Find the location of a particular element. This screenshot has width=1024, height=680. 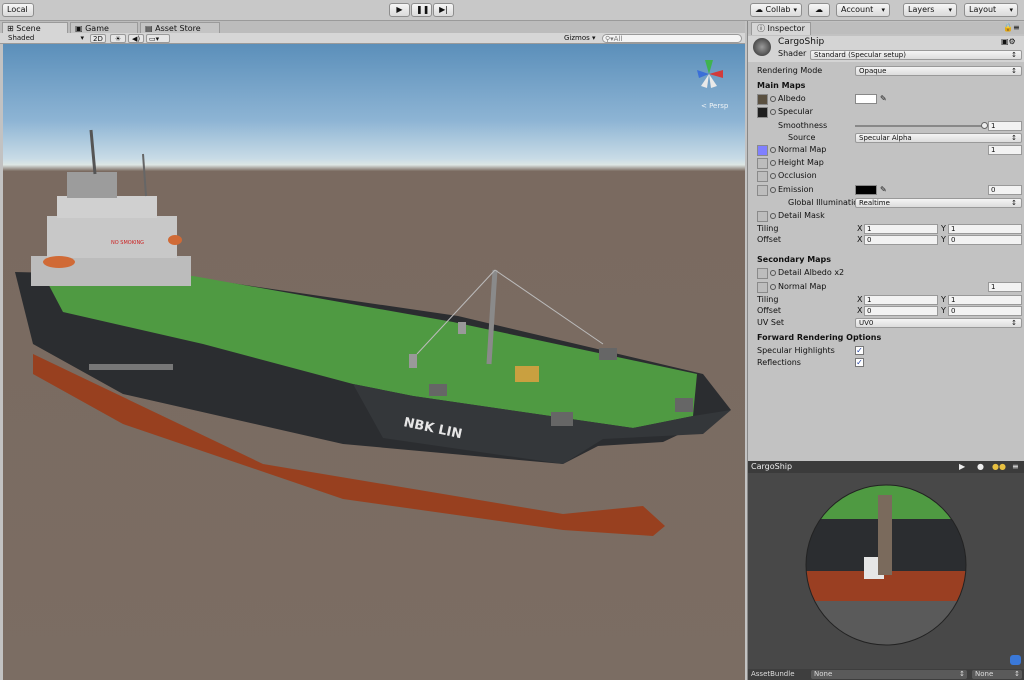

source-dropdown: Specular Alpha ↕ is located at coordinates (938, 138).